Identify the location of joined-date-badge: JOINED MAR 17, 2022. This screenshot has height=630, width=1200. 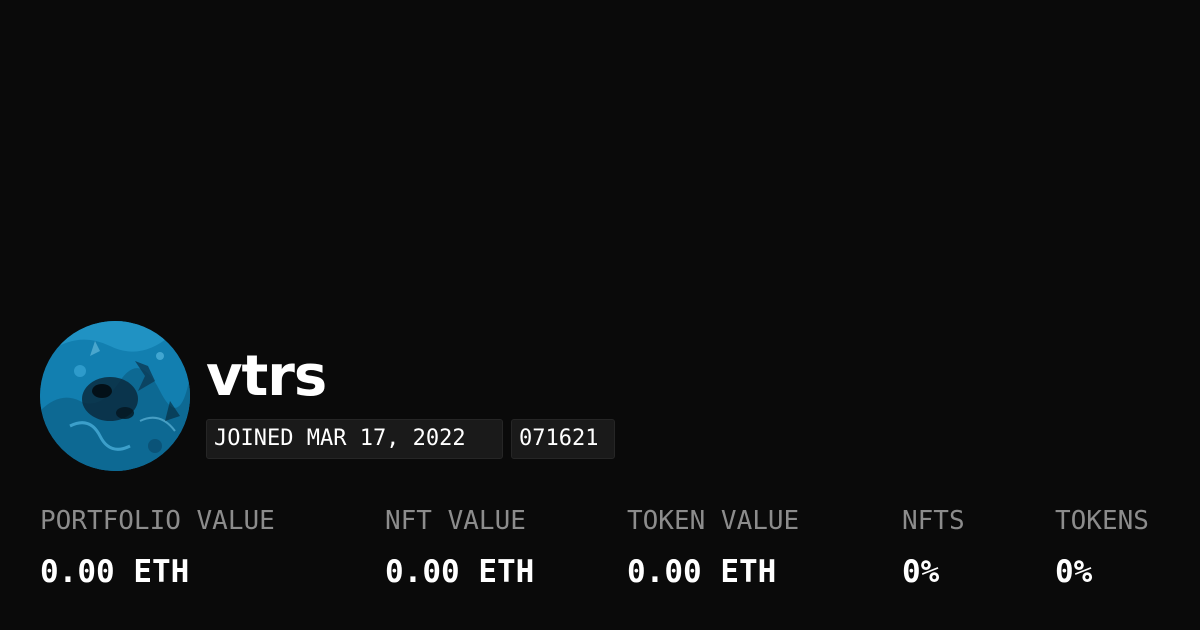
(354, 439).